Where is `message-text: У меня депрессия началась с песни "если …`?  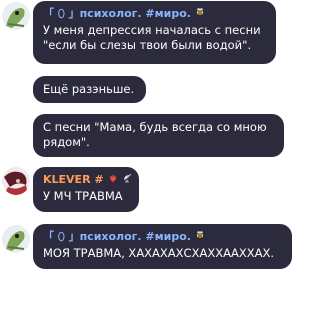
message-text: У меня депрессия началась с песни "если … is located at coordinates (152, 37).